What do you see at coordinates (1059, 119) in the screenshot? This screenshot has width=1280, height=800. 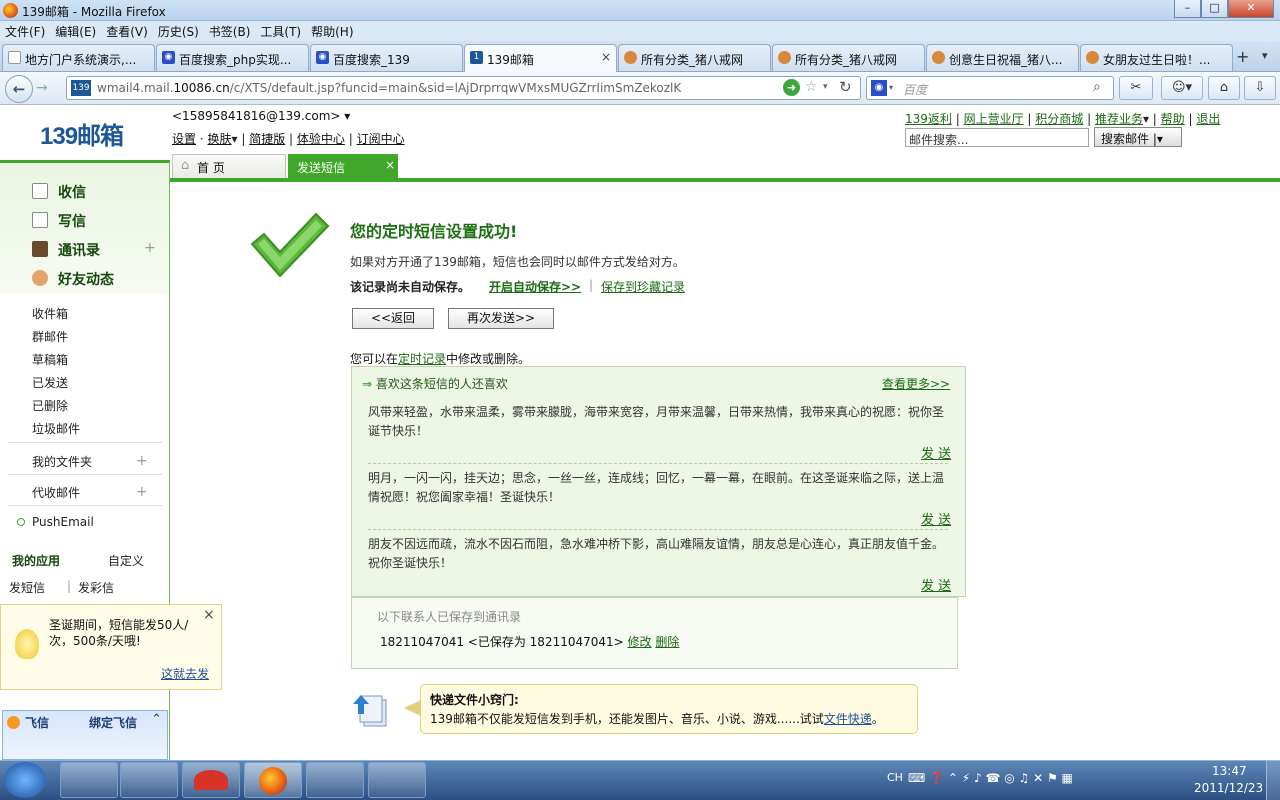 I see `points-mall-link: 积分商城` at bounding box center [1059, 119].